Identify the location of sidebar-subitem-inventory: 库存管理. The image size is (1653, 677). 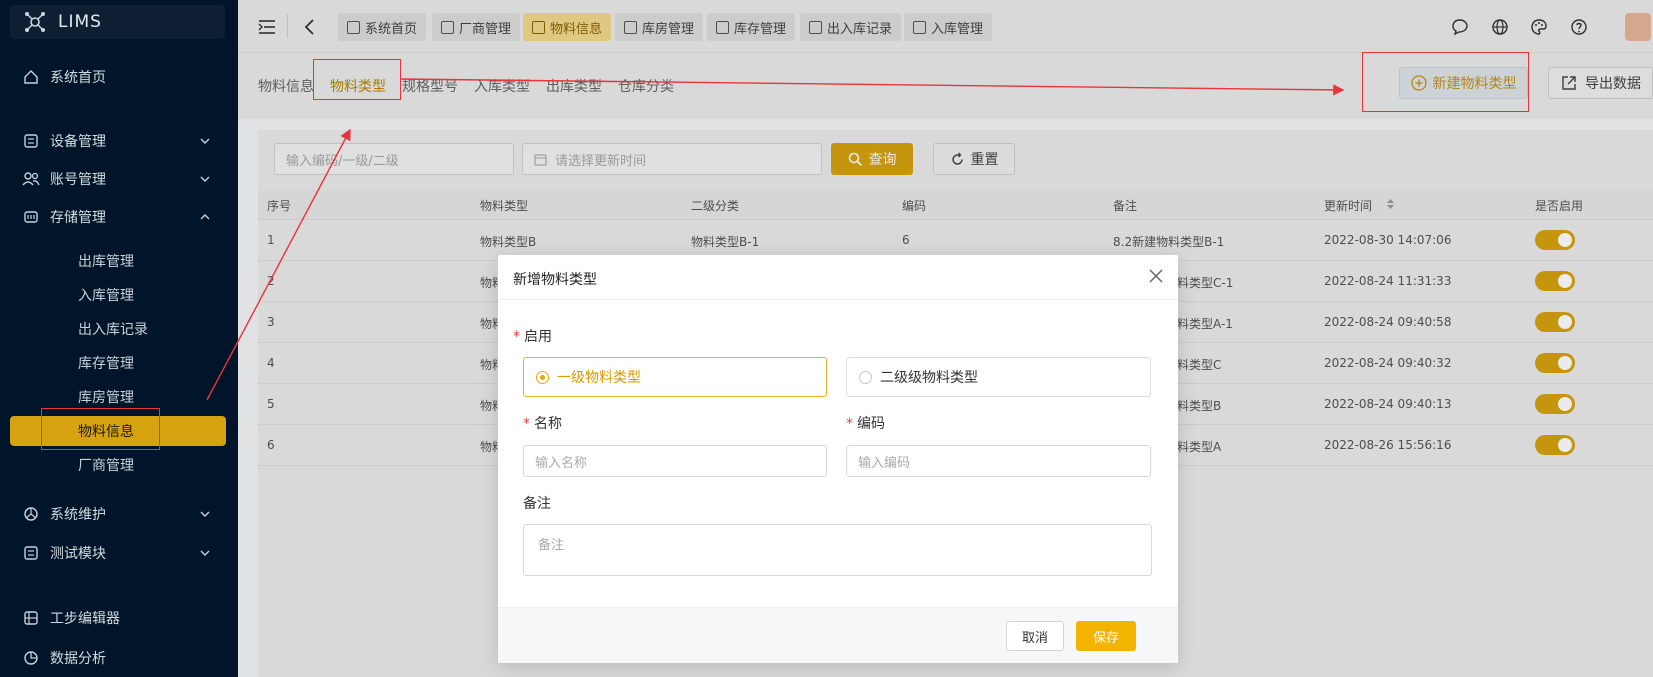
(119, 363).